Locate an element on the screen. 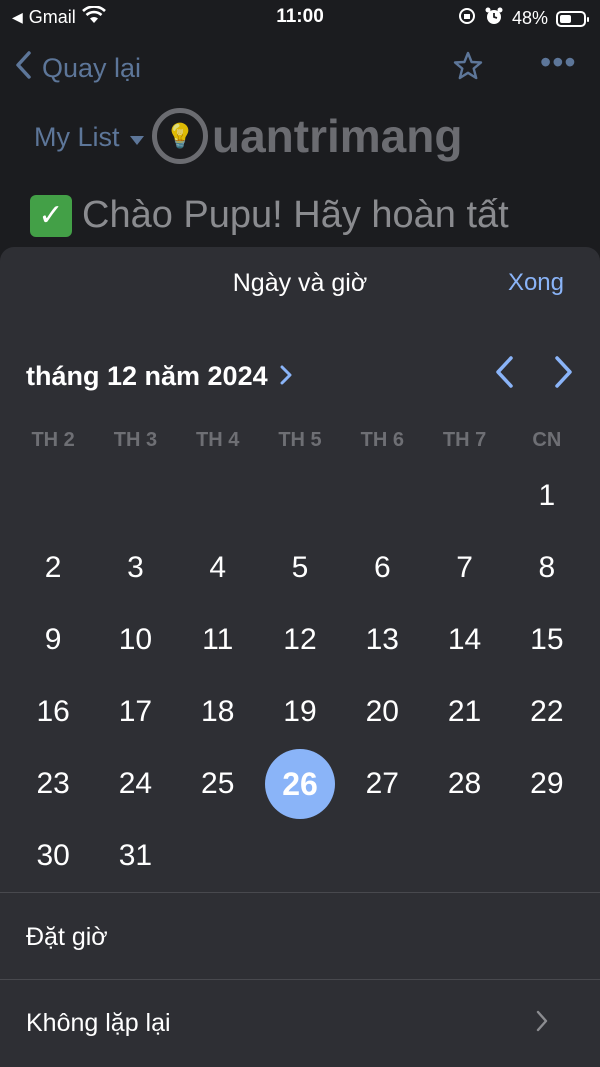  day-cell: 4 is located at coordinates (218, 568).